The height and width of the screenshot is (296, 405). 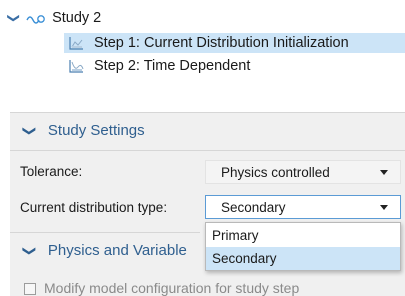 What do you see at coordinates (36, 18) in the screenshot?
I see `study-icon` at bounding box center [36, 18].